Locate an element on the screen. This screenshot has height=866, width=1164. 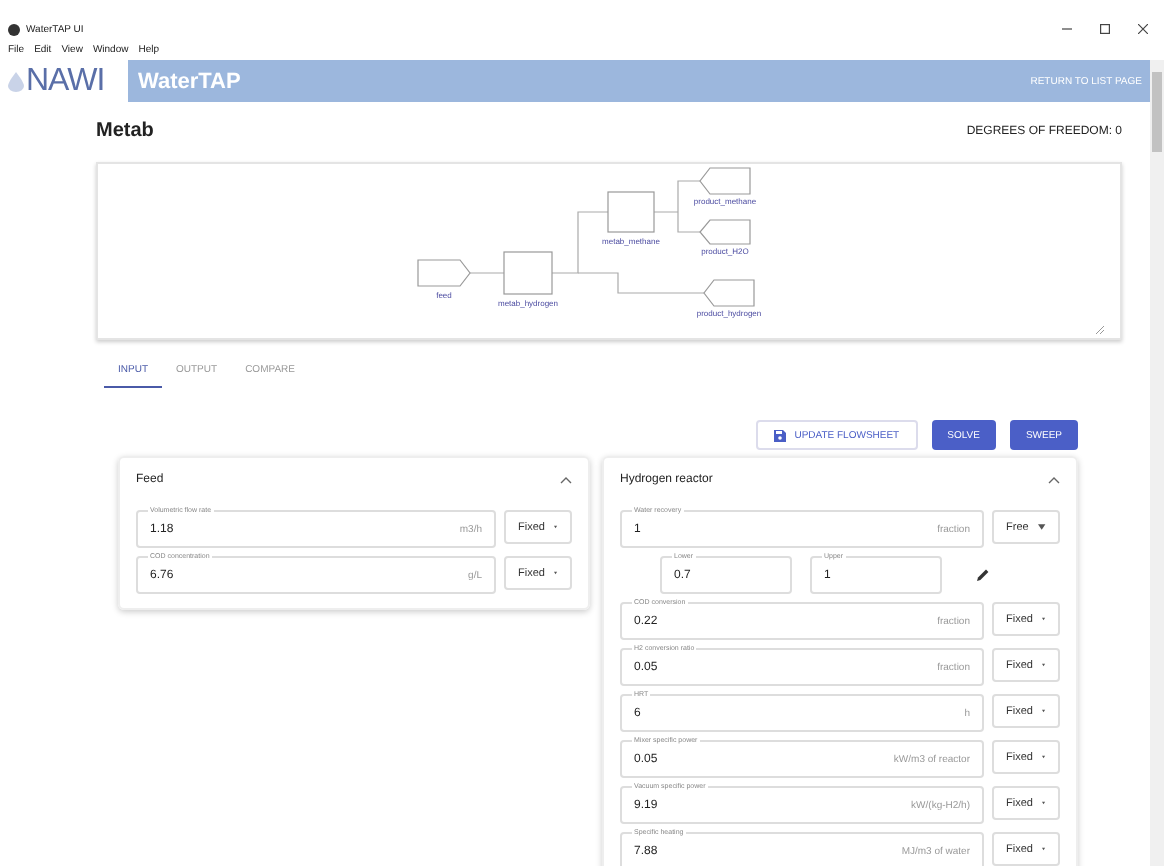
maximize-icon is located at coordinates (1105, 29).